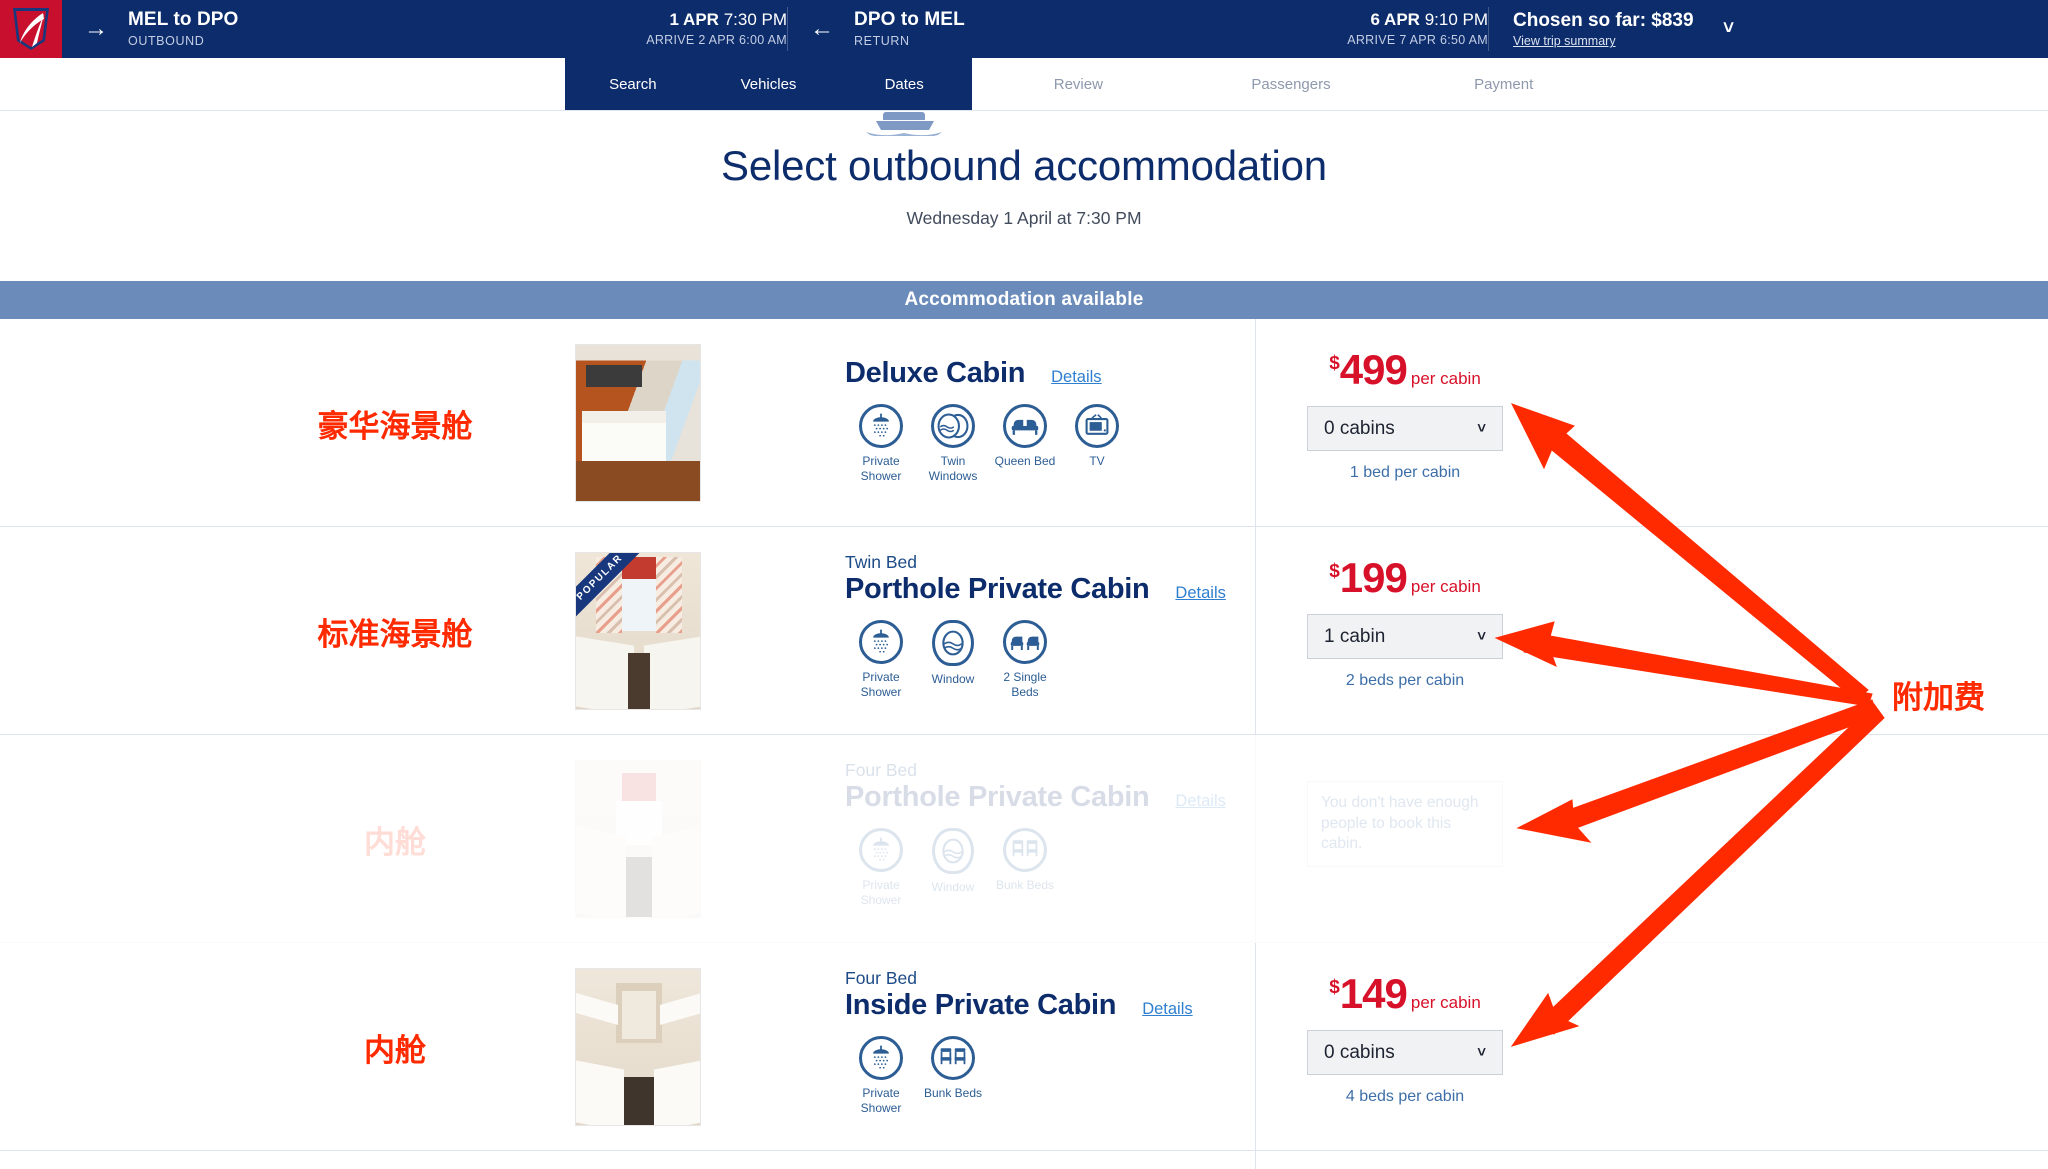 The height and width of the screenshot is (1169, 2048). What do you see at coordinates (1603, 41) in the screenshot?
I see `view-trip-summary-link: View trip summary` at bounding box center [1603, 41].